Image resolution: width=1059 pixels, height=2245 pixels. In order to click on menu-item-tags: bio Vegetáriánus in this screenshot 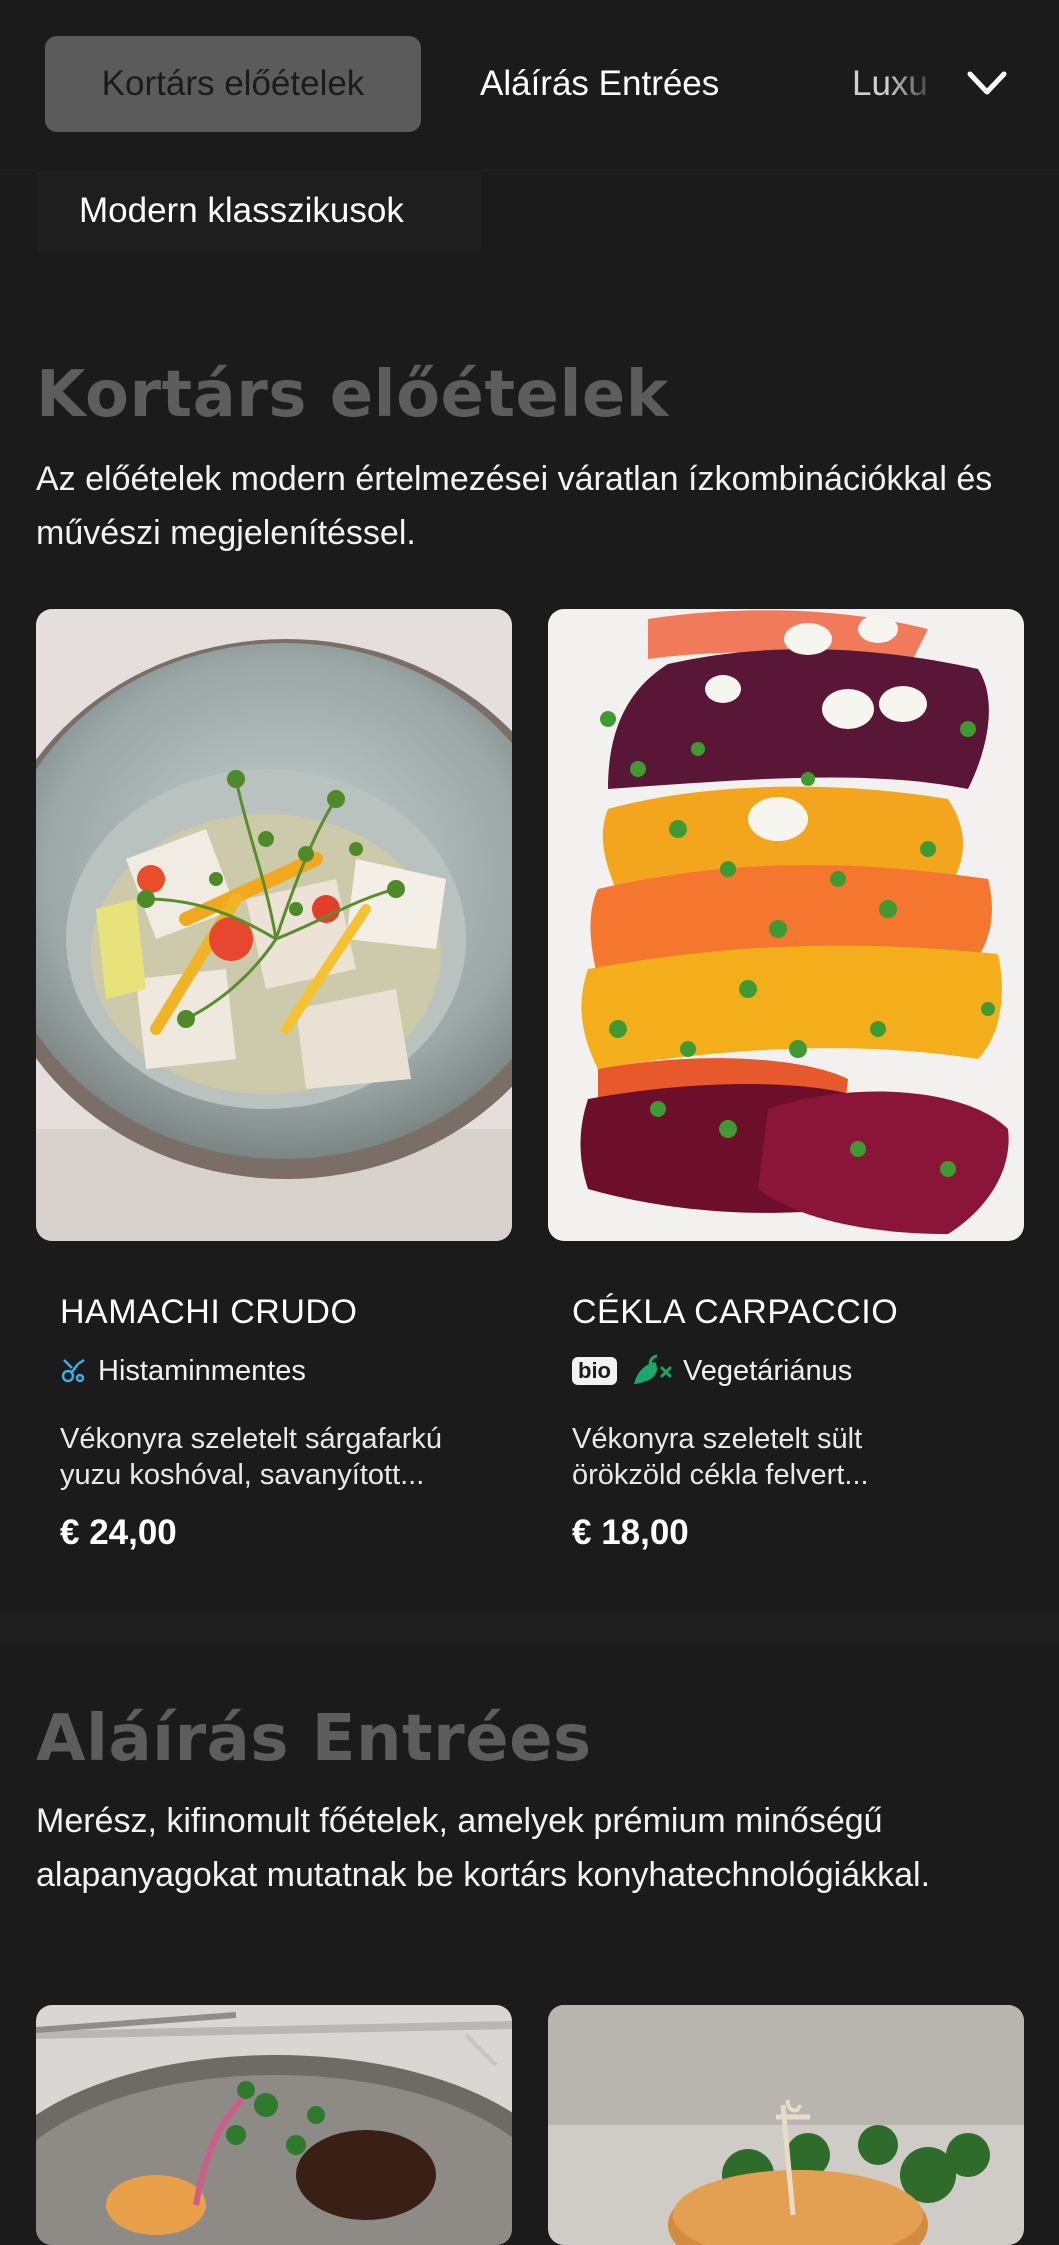, I will do `click(712, 1371)`.